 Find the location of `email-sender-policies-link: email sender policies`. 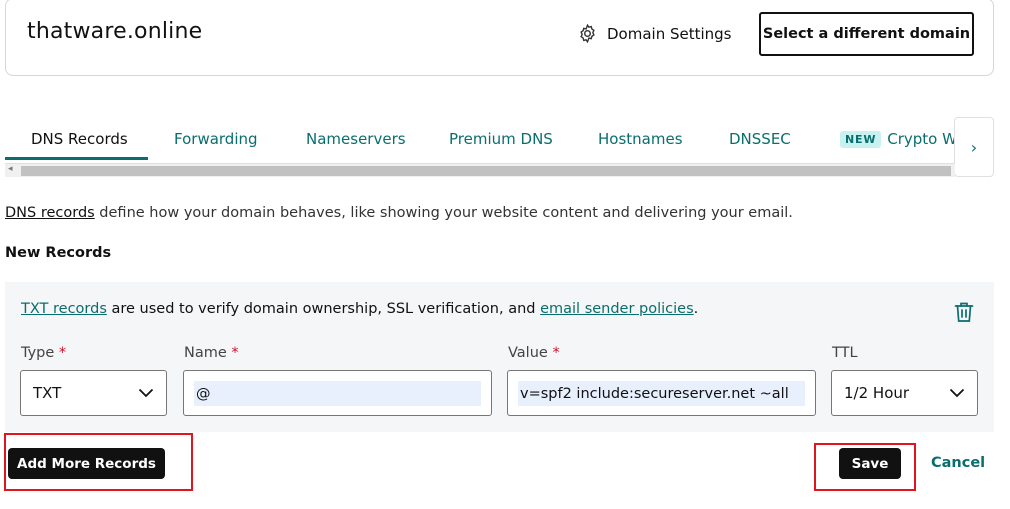

email-sender-policies-link: email sender policies is located at coordinates (617, 309).